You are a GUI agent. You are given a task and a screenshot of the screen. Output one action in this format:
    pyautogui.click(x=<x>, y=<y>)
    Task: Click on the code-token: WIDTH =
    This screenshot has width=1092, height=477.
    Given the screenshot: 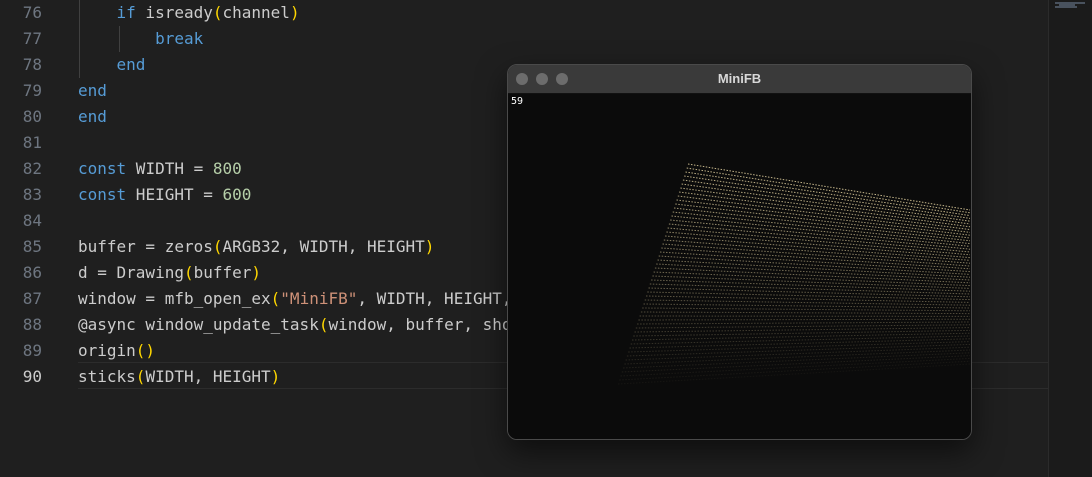 What is the action you would take?
    pyautogui.click(x=169, y=168)
    